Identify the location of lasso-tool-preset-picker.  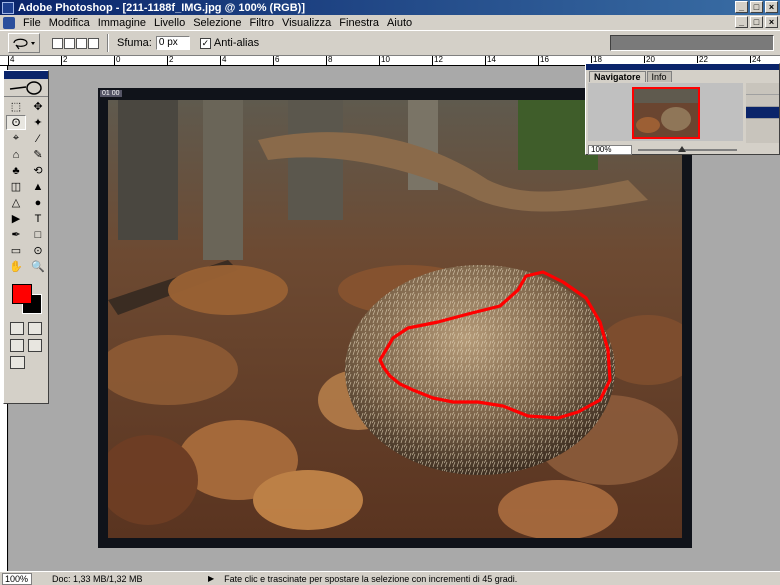
(24, 43).